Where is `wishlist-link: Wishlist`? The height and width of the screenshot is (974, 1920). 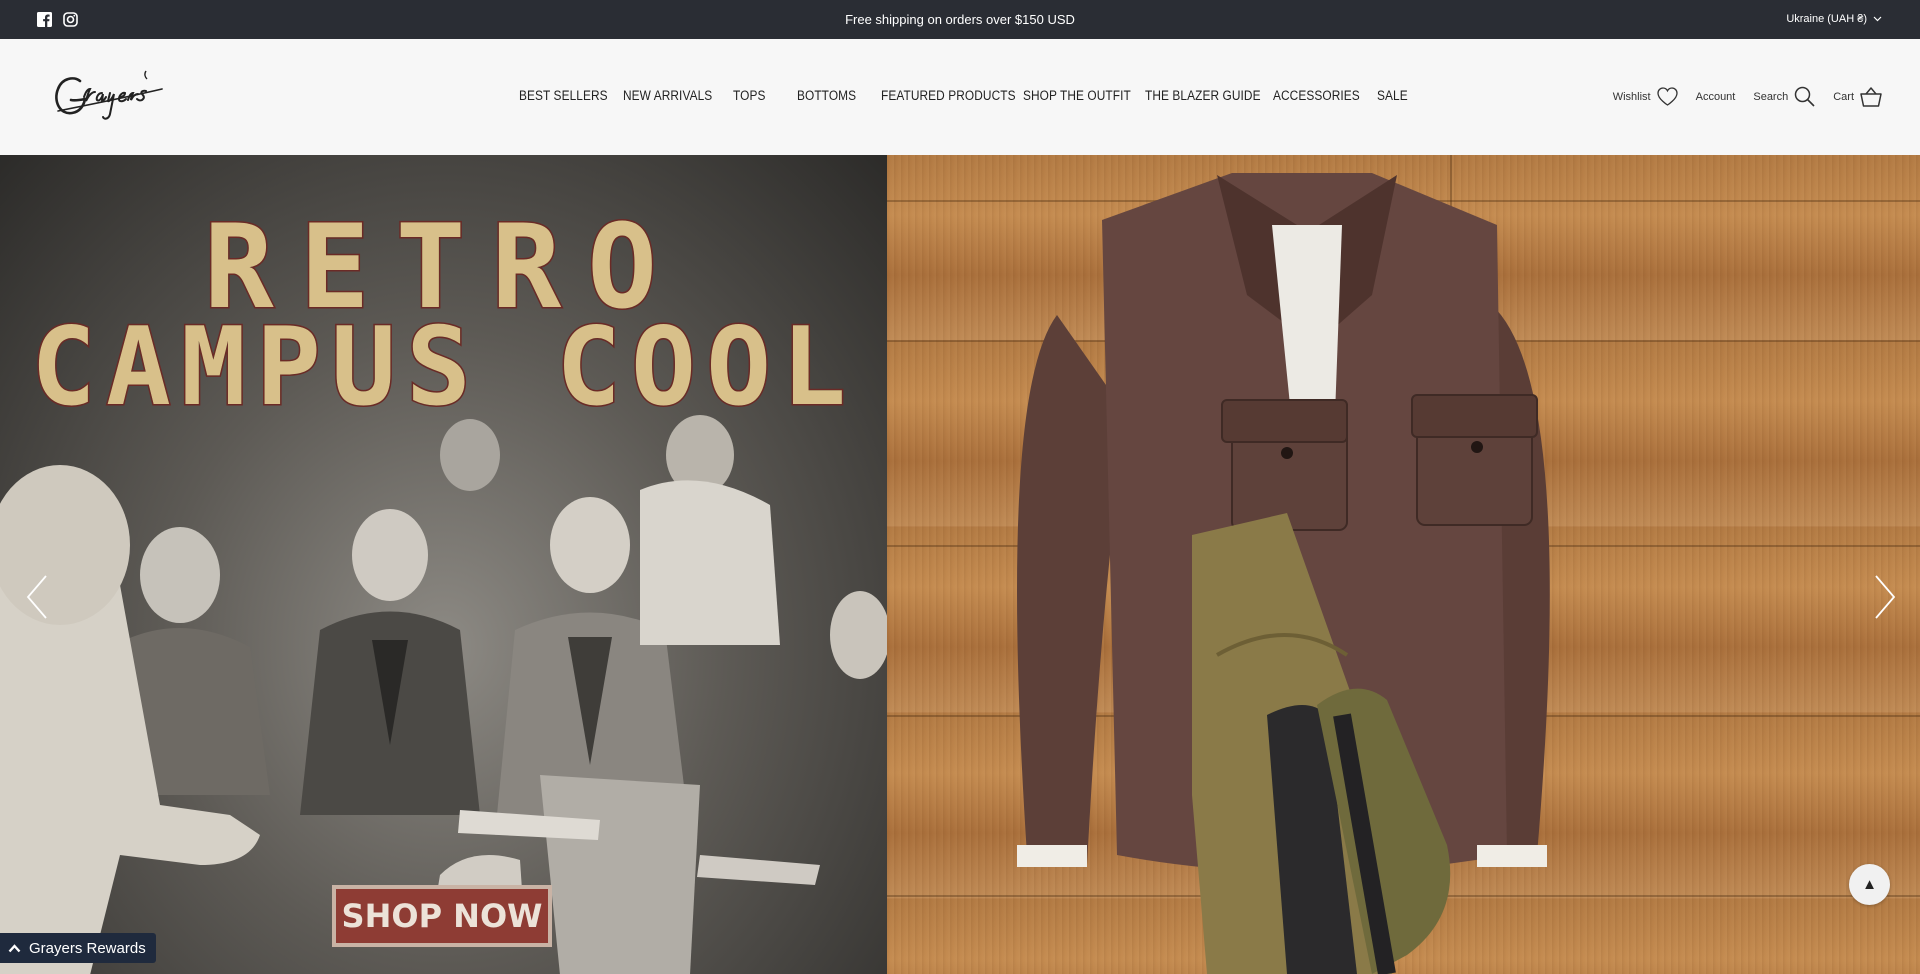 wishlist-link: Wishlist is located at coordinates (1645, 96).